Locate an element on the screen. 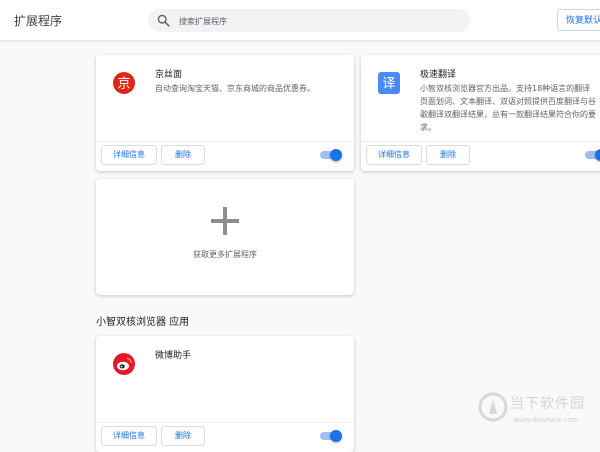 This screenshot has width=600, height=452. get-more-label: 获取更多扩展程序 is located at coordinates (225, 254).